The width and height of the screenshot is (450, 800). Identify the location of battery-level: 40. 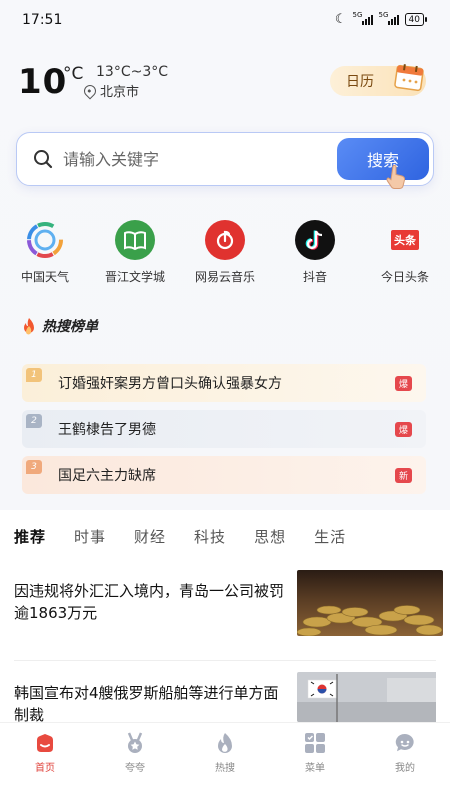
(414, 19).